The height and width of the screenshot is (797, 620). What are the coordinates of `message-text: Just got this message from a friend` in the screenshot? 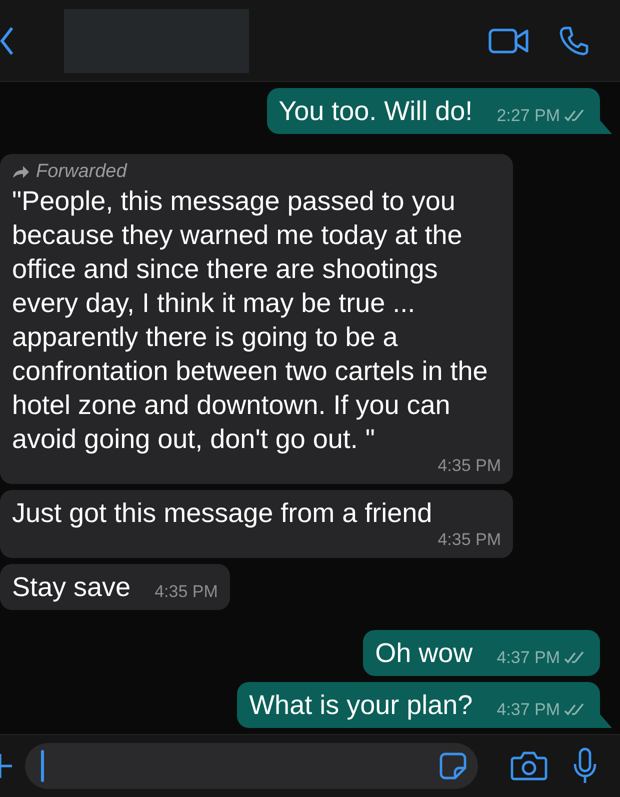 It's located at (222, 513).